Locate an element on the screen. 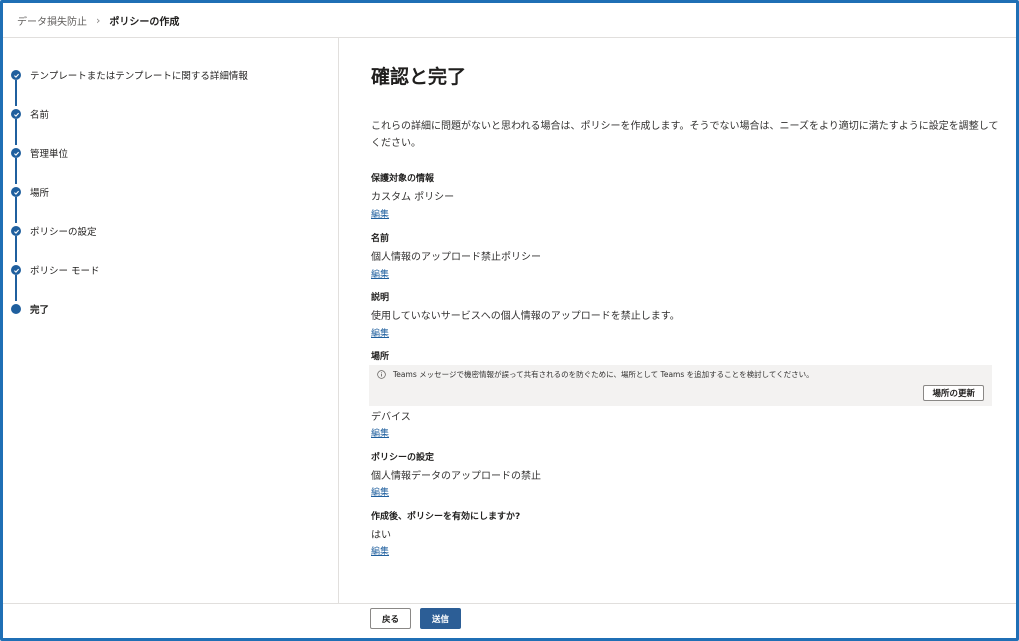 The height and width of the screenshot is (641, 1019). step-label: 完了 is located at coordinates (40, 310).